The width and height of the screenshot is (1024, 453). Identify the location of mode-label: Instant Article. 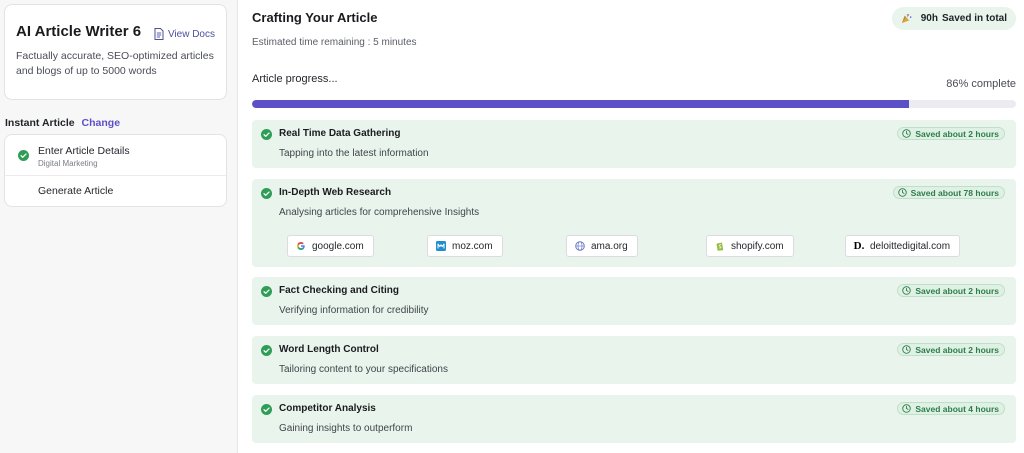
(40, 123).